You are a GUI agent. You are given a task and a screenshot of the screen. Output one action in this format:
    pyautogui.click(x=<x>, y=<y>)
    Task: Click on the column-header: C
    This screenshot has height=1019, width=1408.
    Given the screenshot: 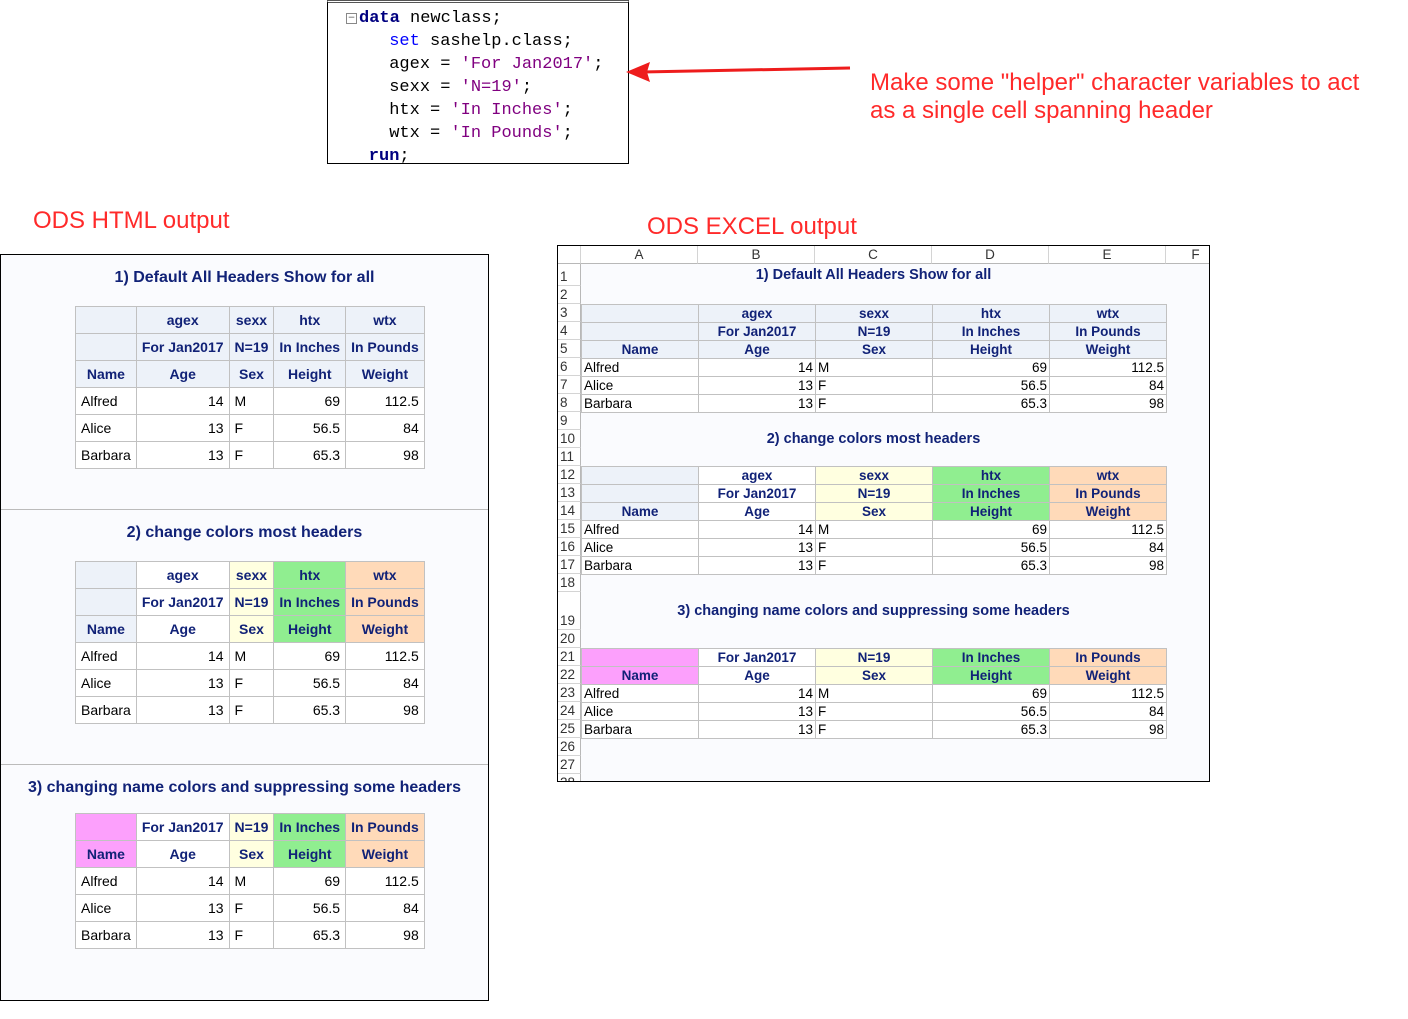 What is the action you would take?
    pyautogui.click(x=873, y=255)
    